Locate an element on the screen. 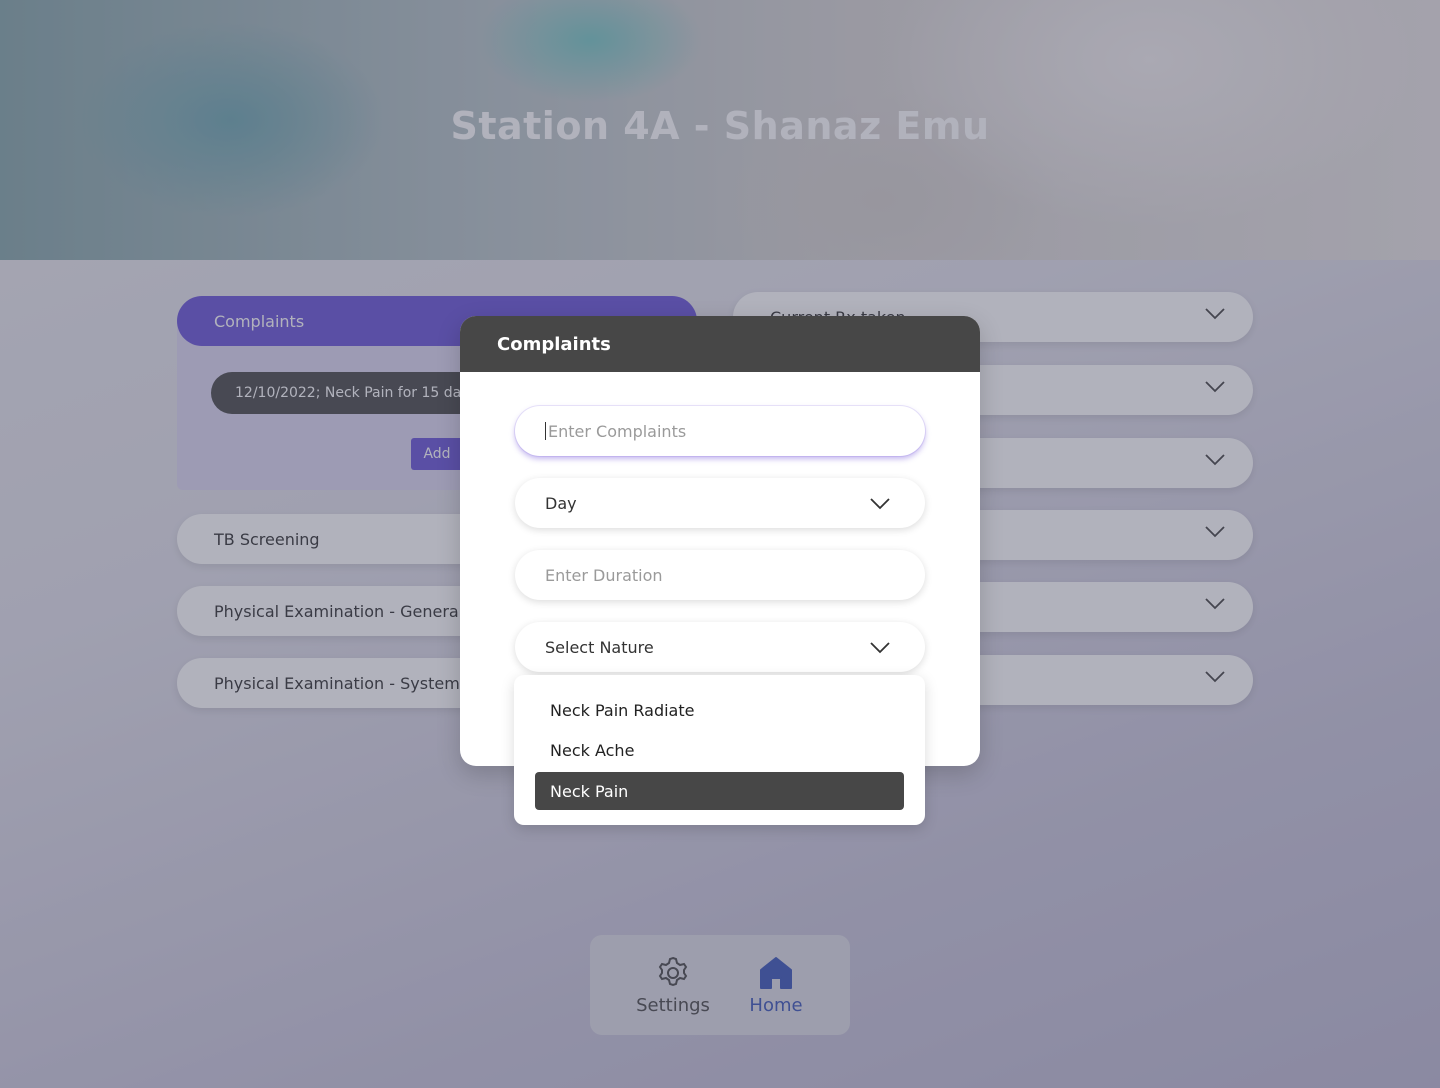 The image size is (1440, 1088). nature-select: Select Nature is located at coordinates (720, 647).